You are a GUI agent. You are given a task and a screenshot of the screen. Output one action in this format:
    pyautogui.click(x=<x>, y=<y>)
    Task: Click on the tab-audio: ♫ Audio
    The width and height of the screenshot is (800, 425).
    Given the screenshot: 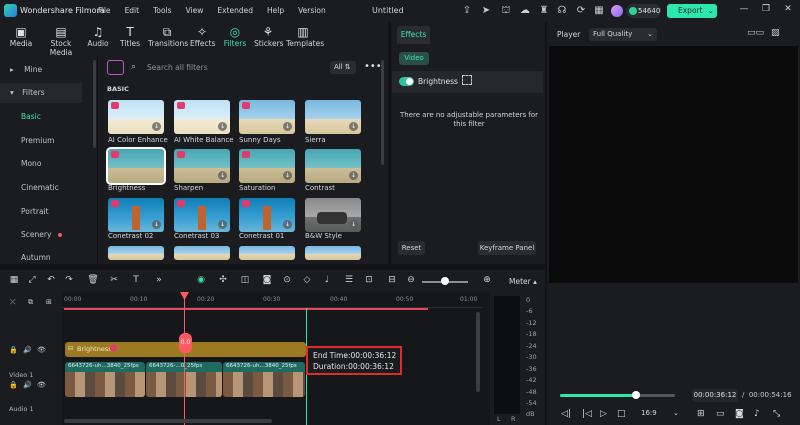 What is the action you would take?
    pyautogui.click(x=98, y=36)
    